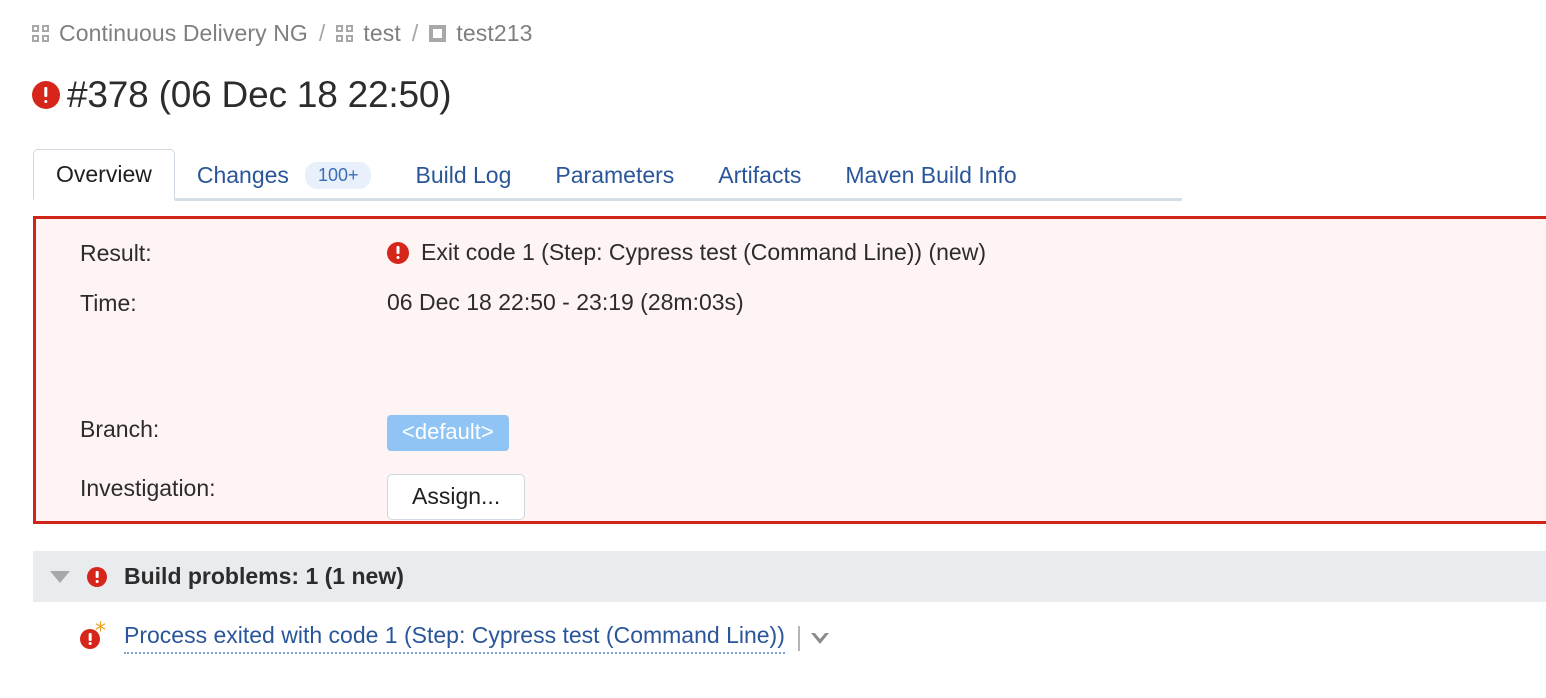 Image resolution: width=1546 pixels, height=698 pixels. I want to click on branch-value: <default>, so click(448, 431).